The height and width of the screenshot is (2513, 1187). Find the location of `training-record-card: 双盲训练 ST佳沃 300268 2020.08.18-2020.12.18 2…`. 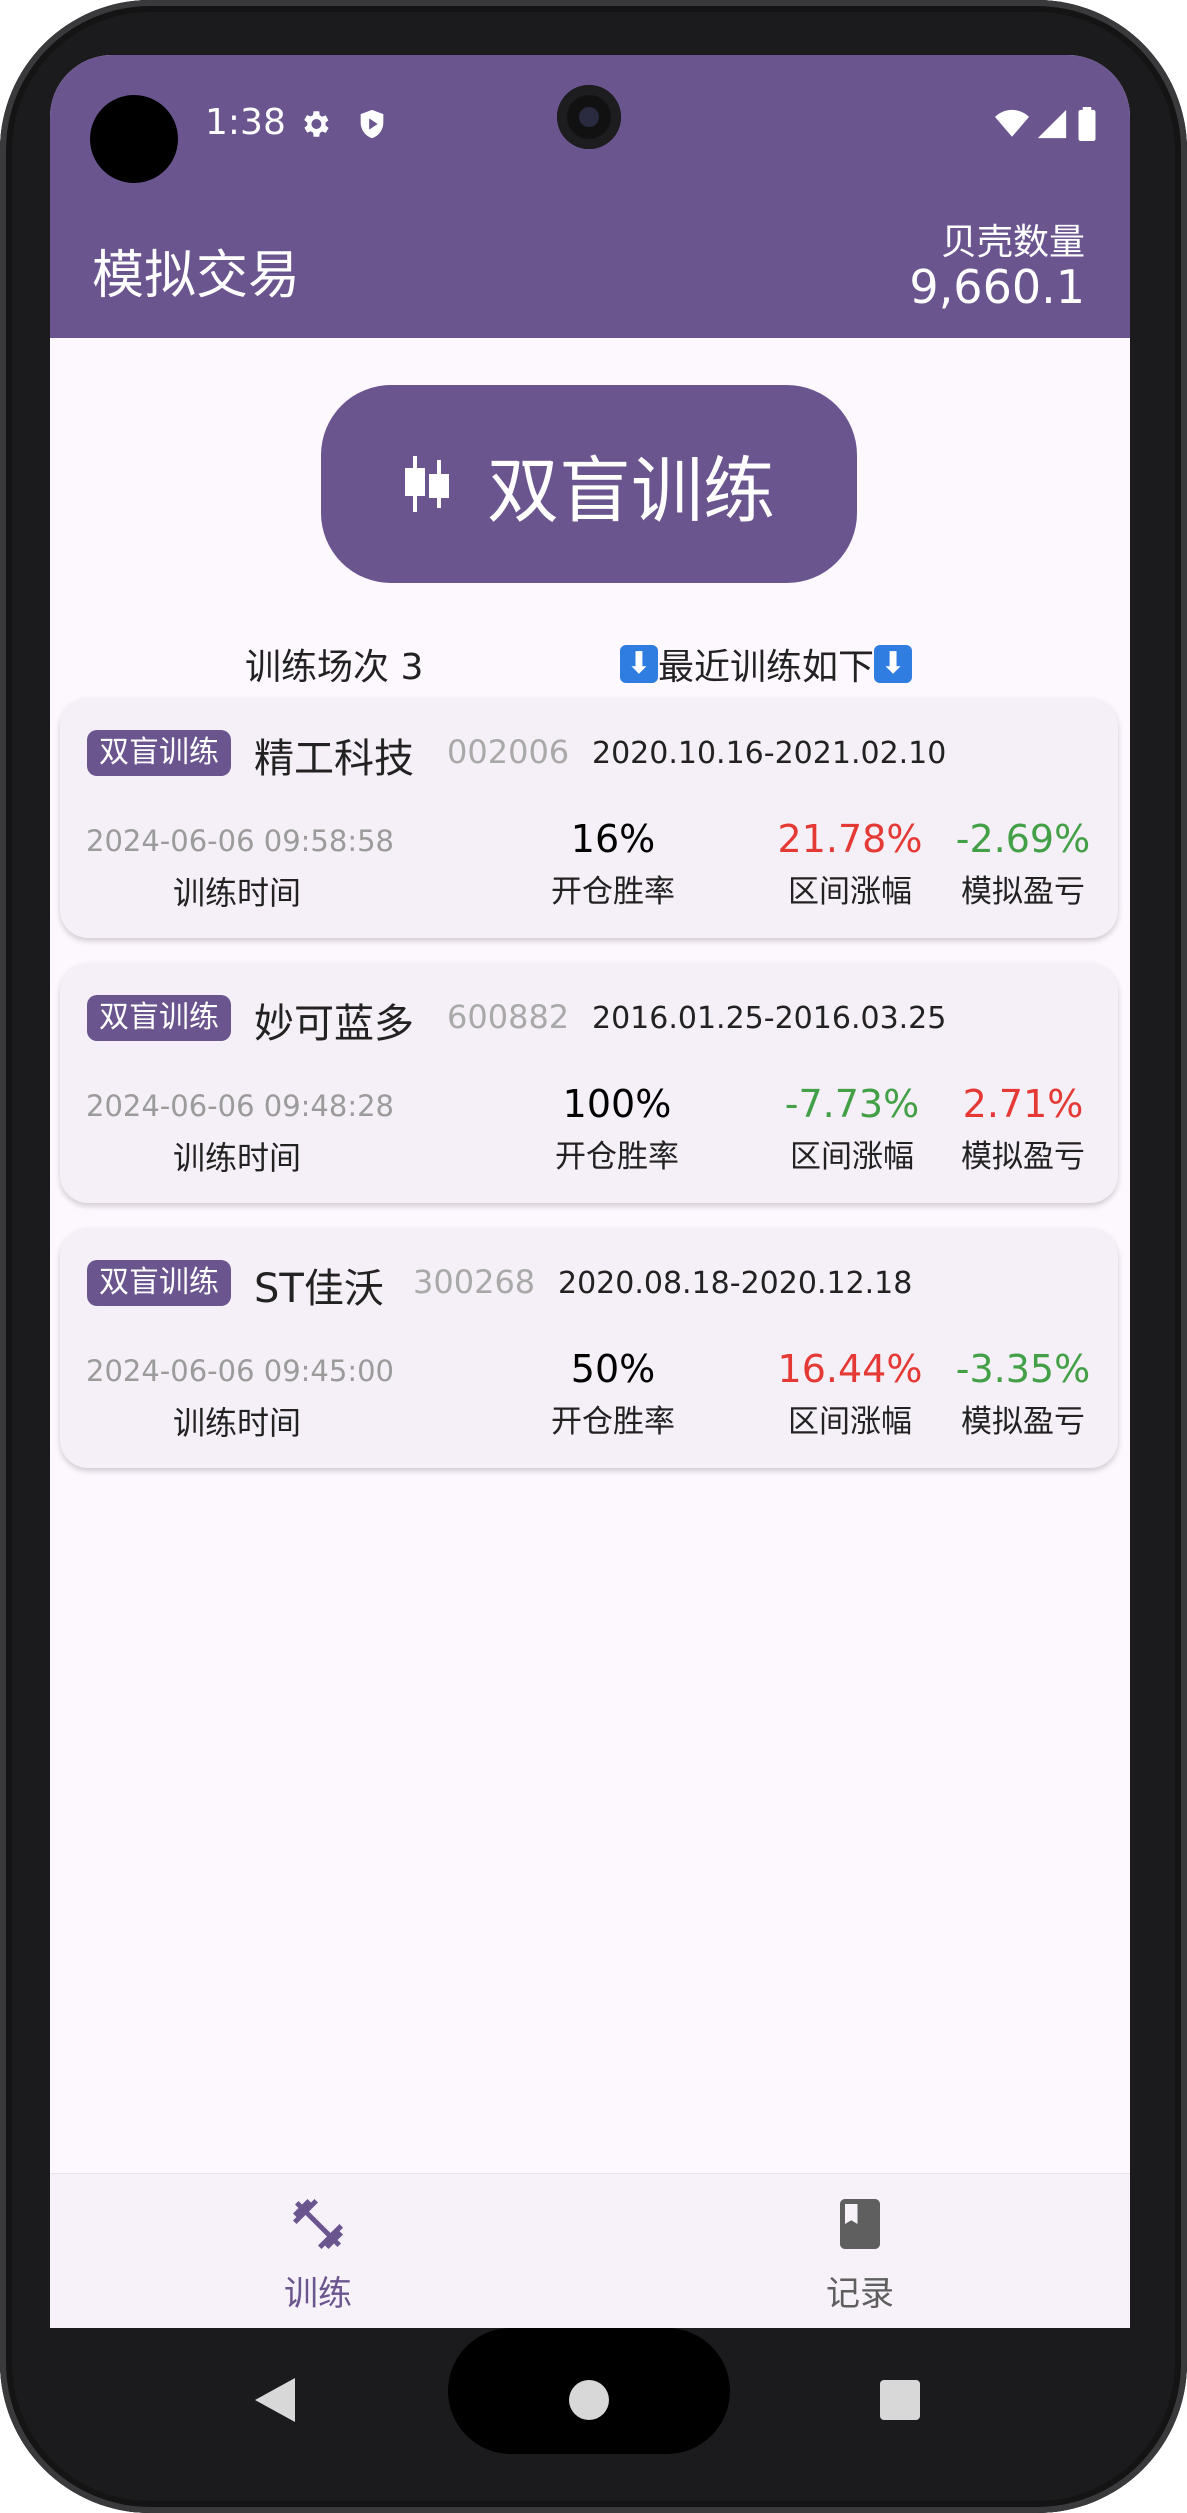

training-record-card: 双盲训练 ST佳沃 300268 2020.08.18-2020.12.18 2… is located at coordinates (589, 1348).